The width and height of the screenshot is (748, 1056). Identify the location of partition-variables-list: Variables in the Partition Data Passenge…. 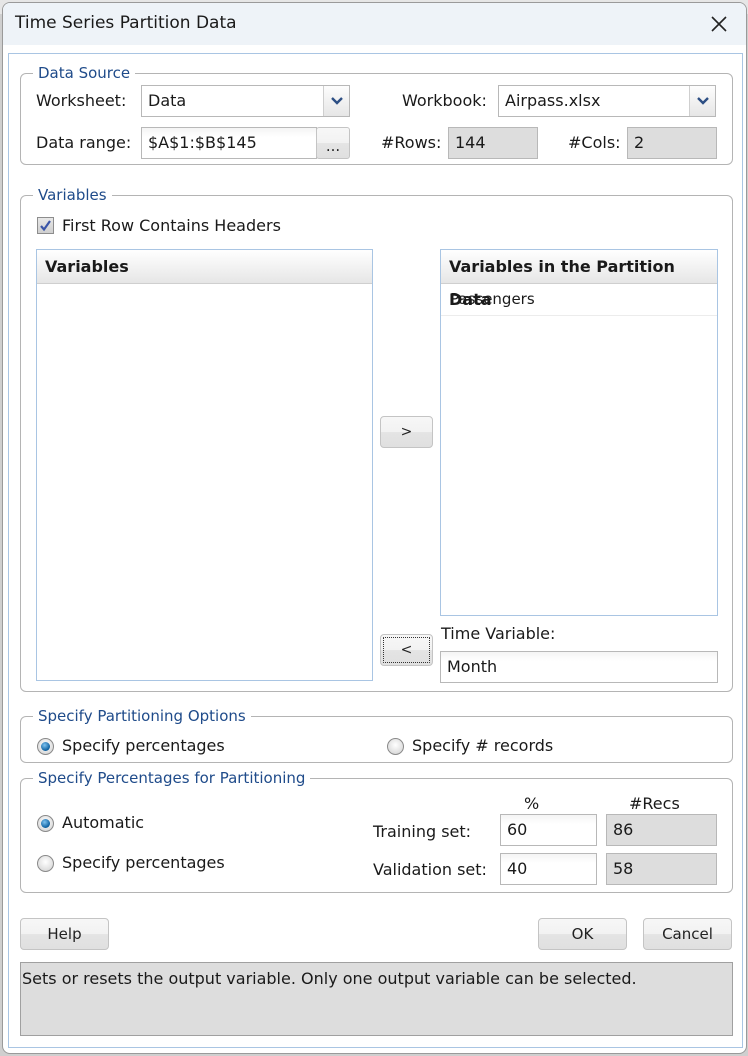
(579, 432).